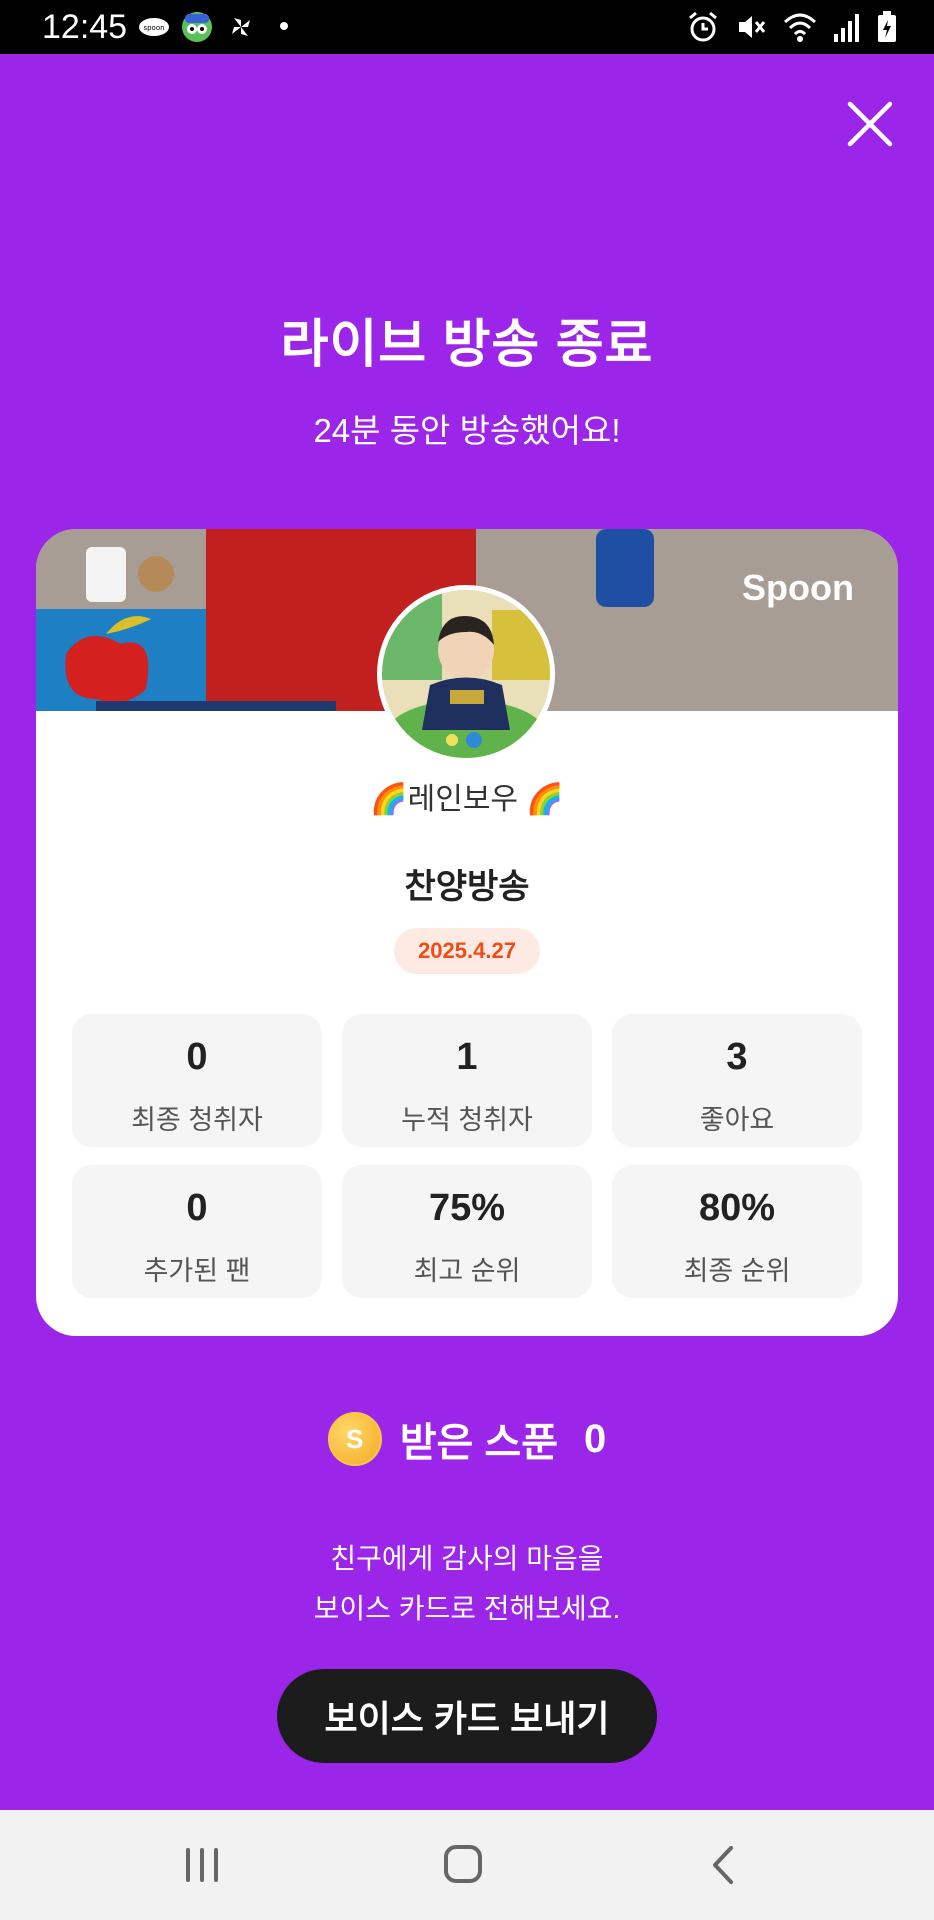 This screenshot has width=934, height=1920. I want to click on received-spoons: S 받은 스푼 0, so click(467, 1439).